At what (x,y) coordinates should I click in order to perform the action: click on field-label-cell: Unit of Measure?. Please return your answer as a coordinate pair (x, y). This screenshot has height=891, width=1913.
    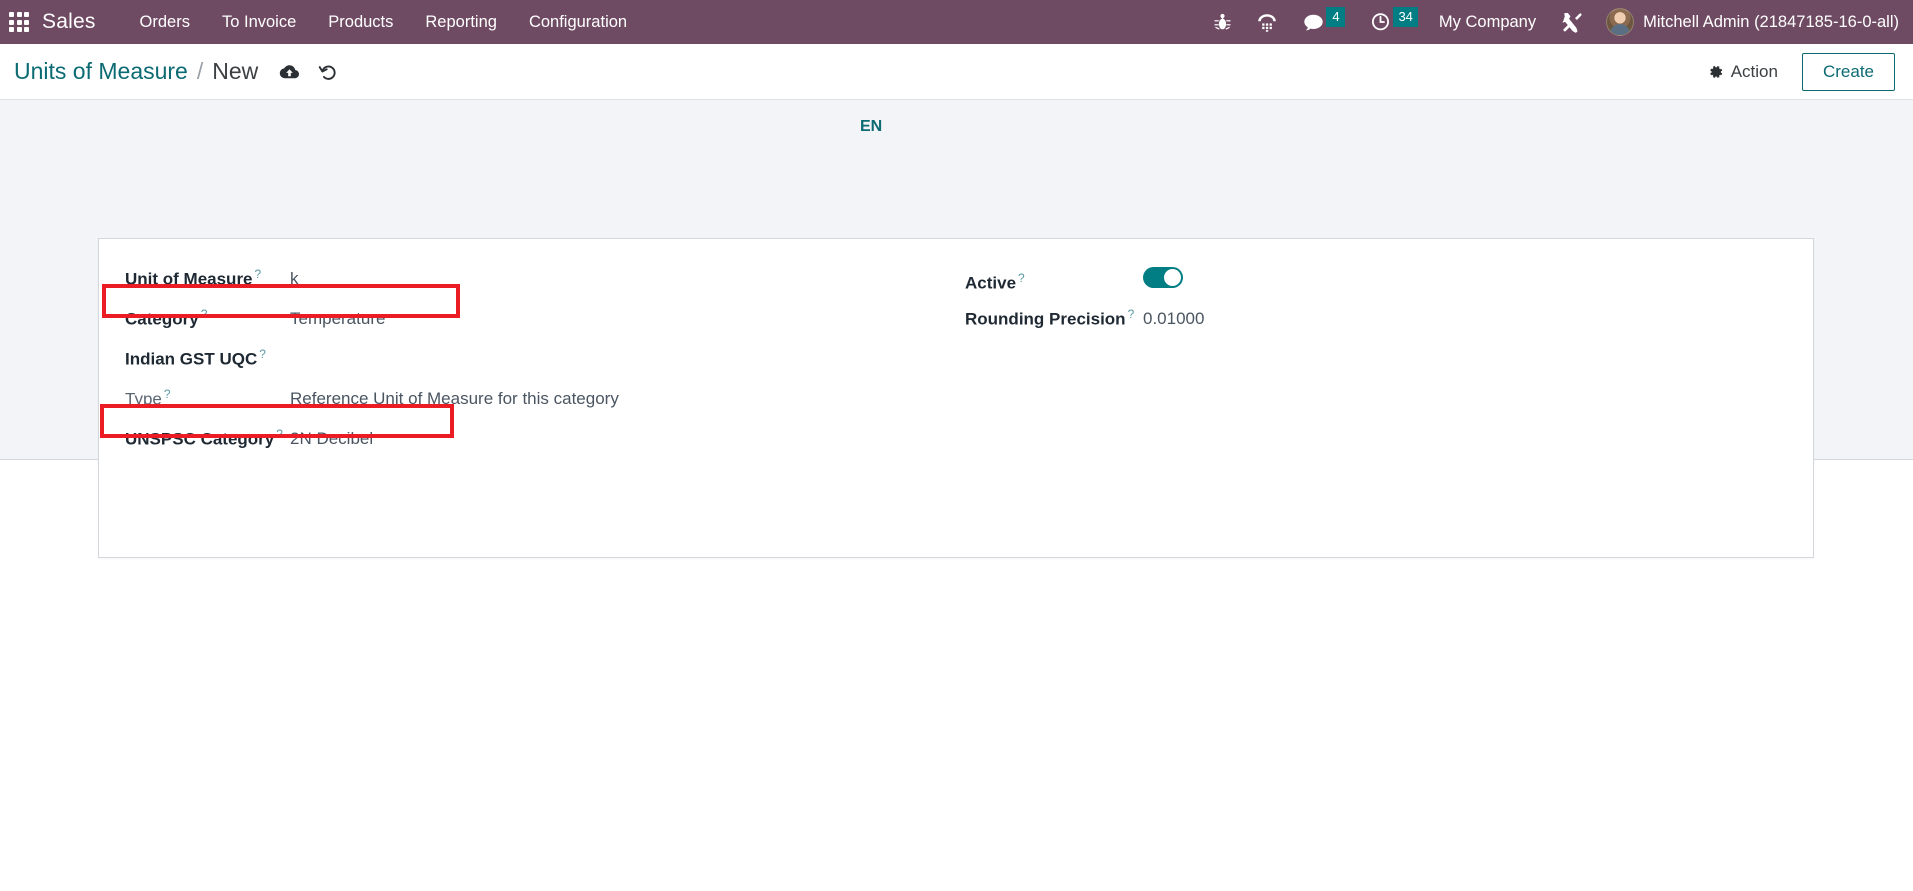
    Looking at the image, I should click on (207, 278).